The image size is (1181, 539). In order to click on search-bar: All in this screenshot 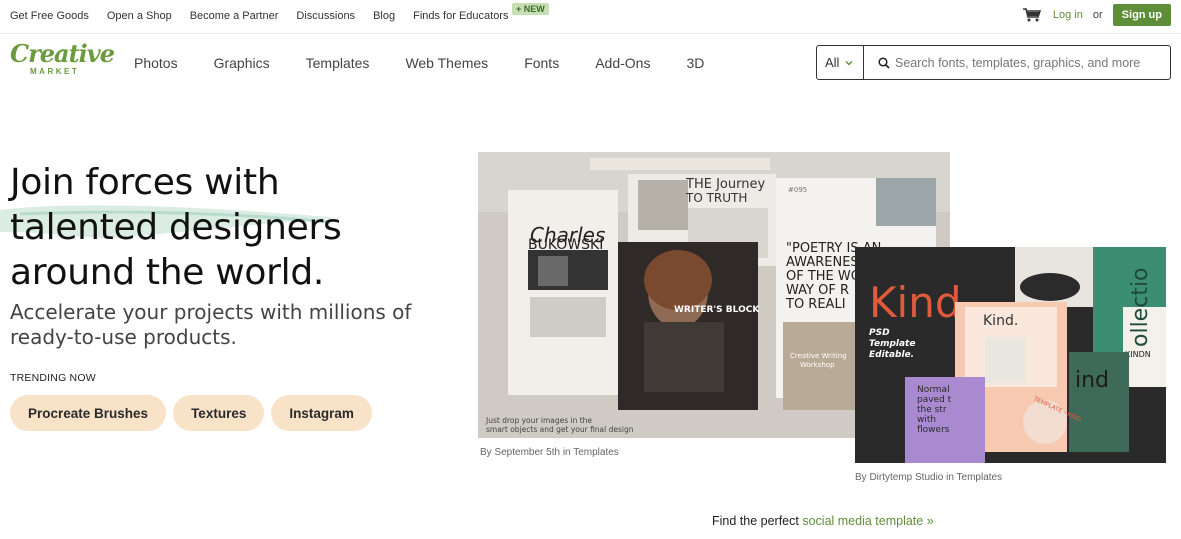, I will do `click(993, 62)`.